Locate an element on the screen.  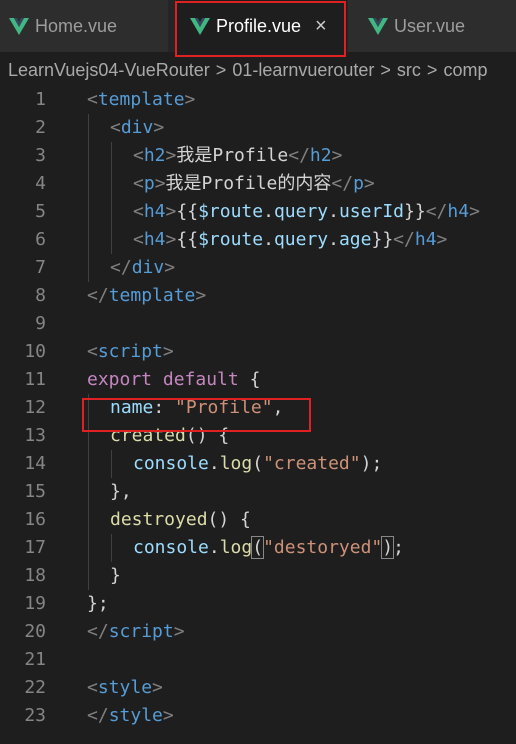
line-number: 22 is located at coordinates (35, 687).